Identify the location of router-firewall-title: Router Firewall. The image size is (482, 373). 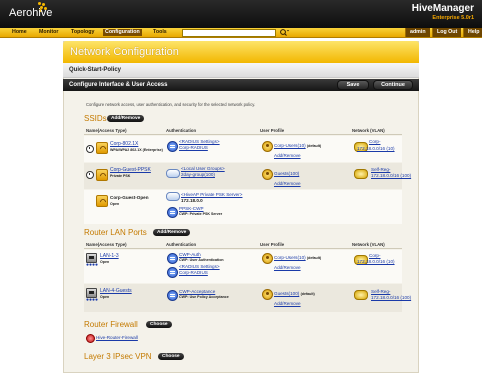
(111, 324).